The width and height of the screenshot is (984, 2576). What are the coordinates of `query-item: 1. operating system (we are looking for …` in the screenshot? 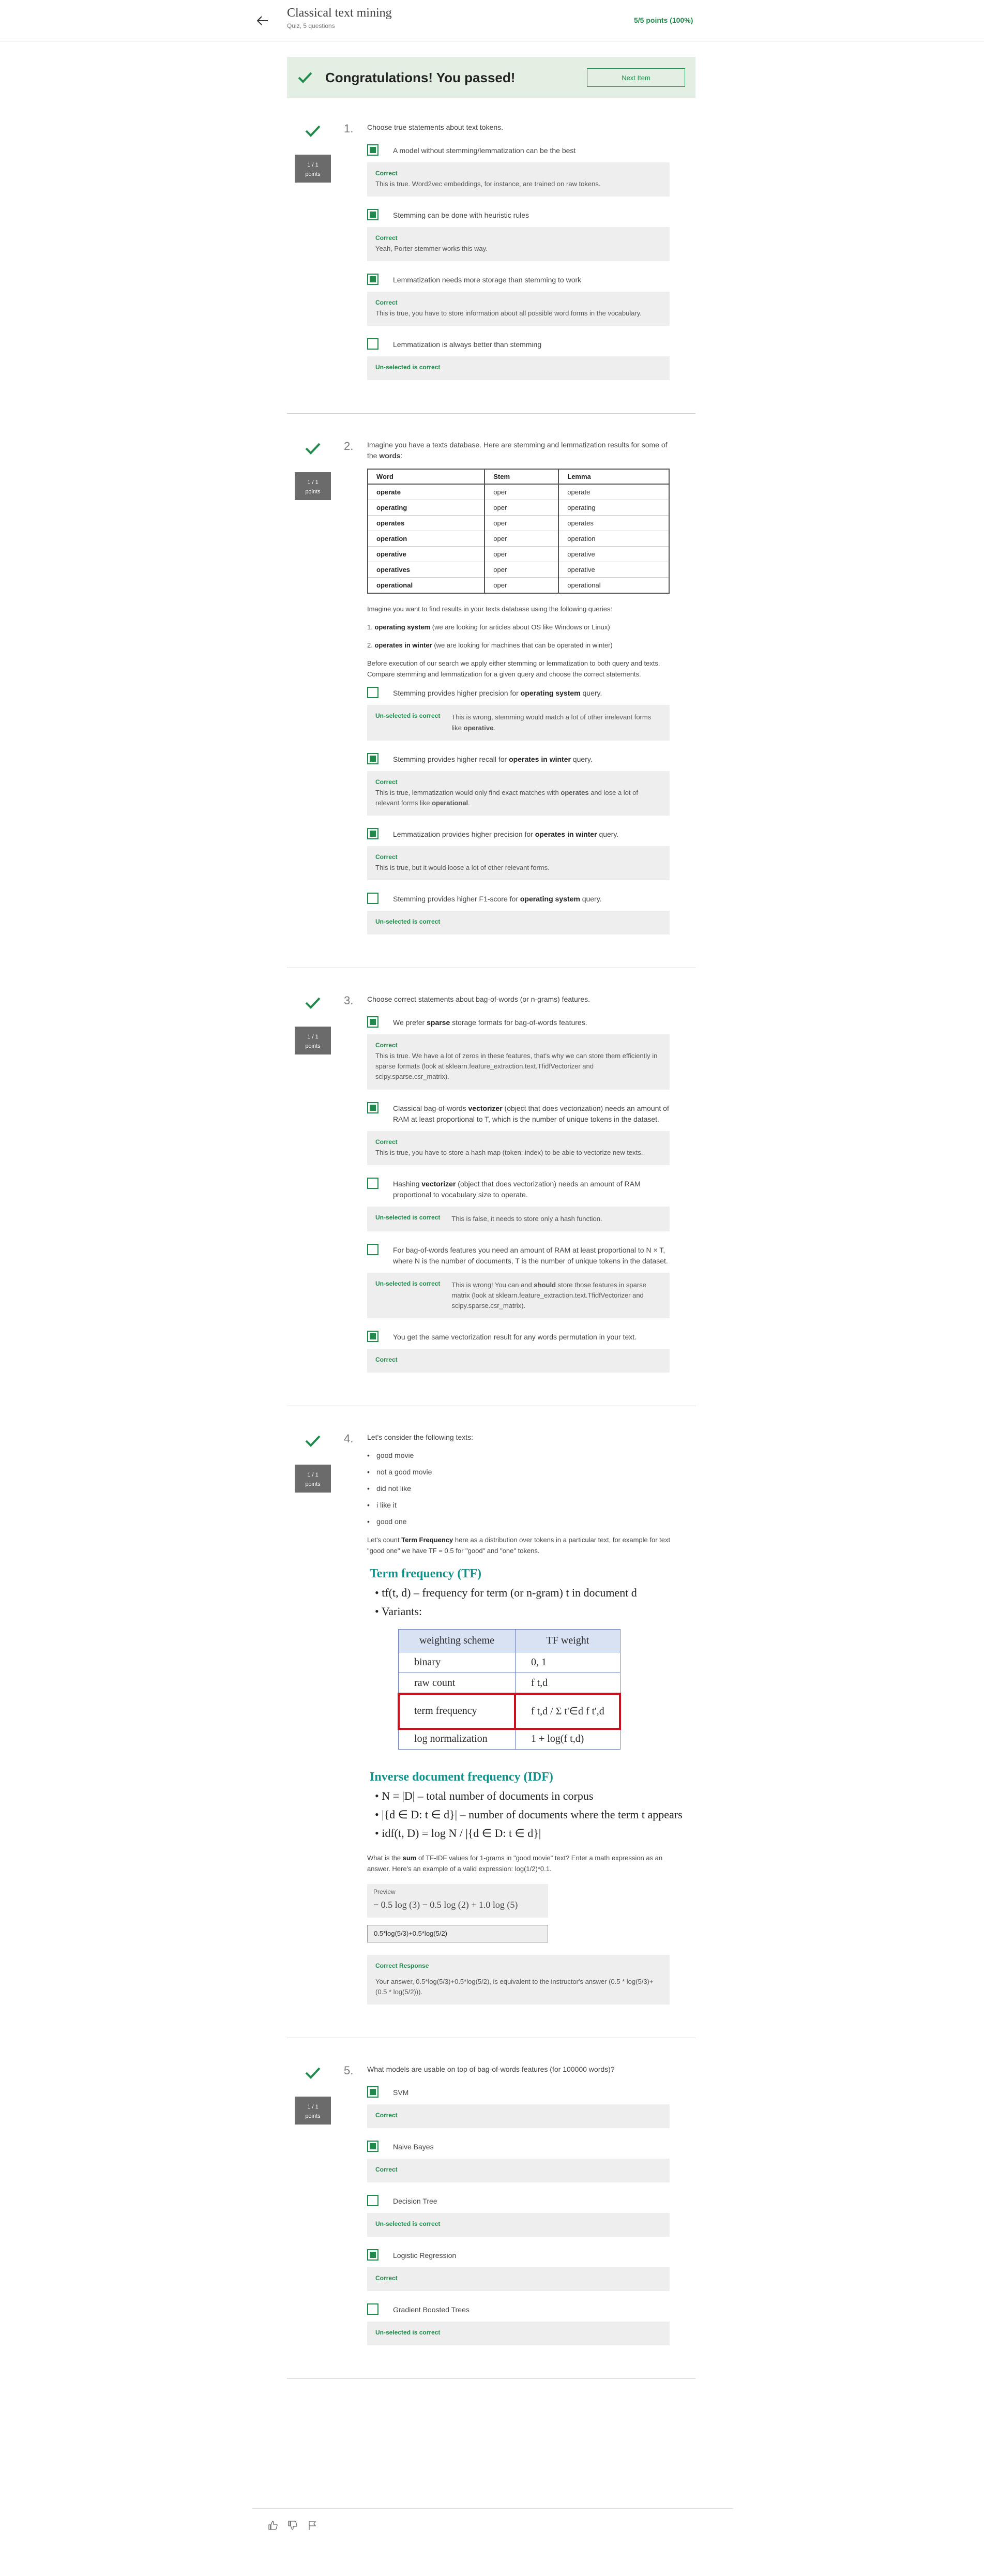 It's located at (488, 627).